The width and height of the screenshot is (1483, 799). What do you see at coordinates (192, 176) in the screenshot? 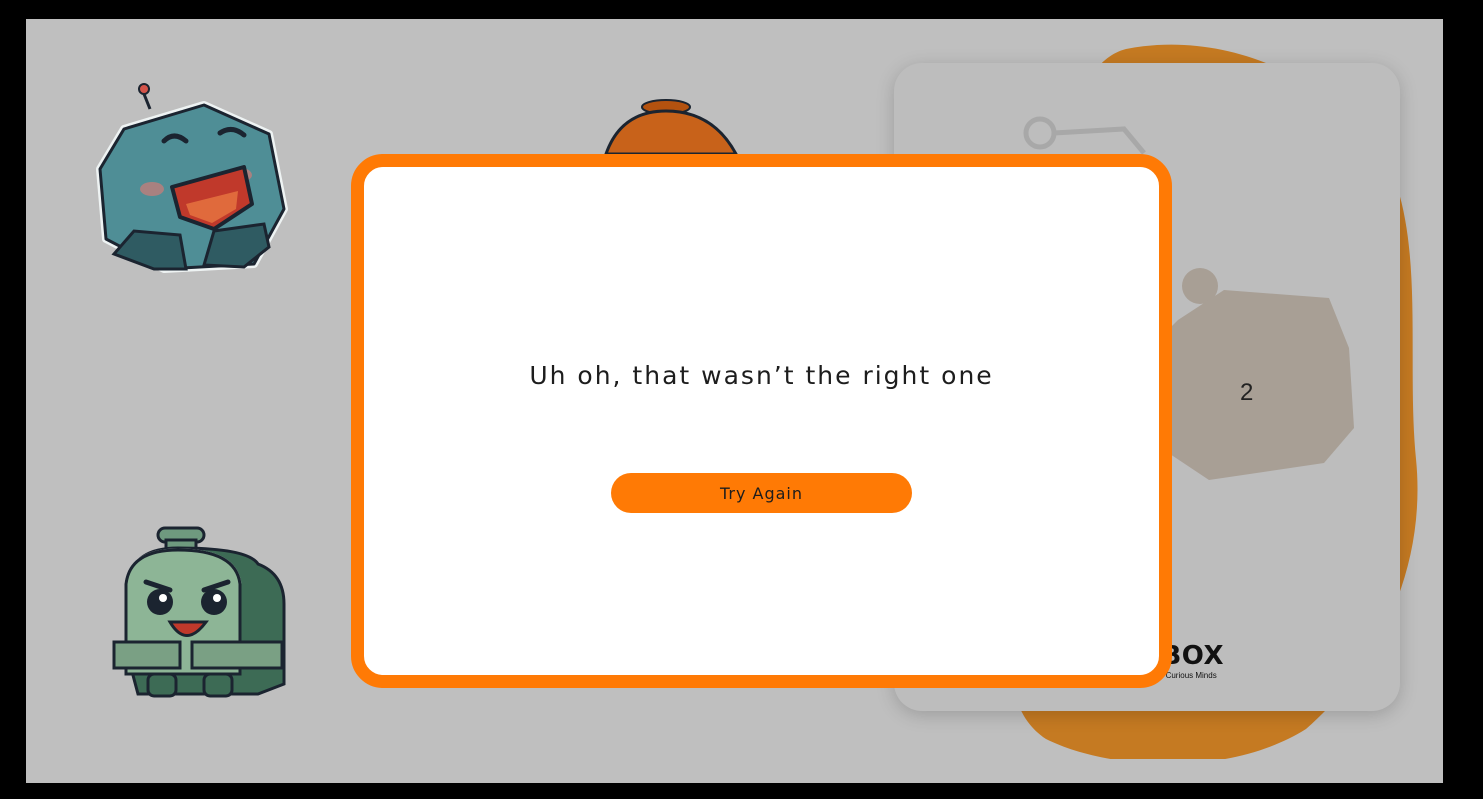
I see `robot-sticker-laughing` at bounding box center [192, 176].